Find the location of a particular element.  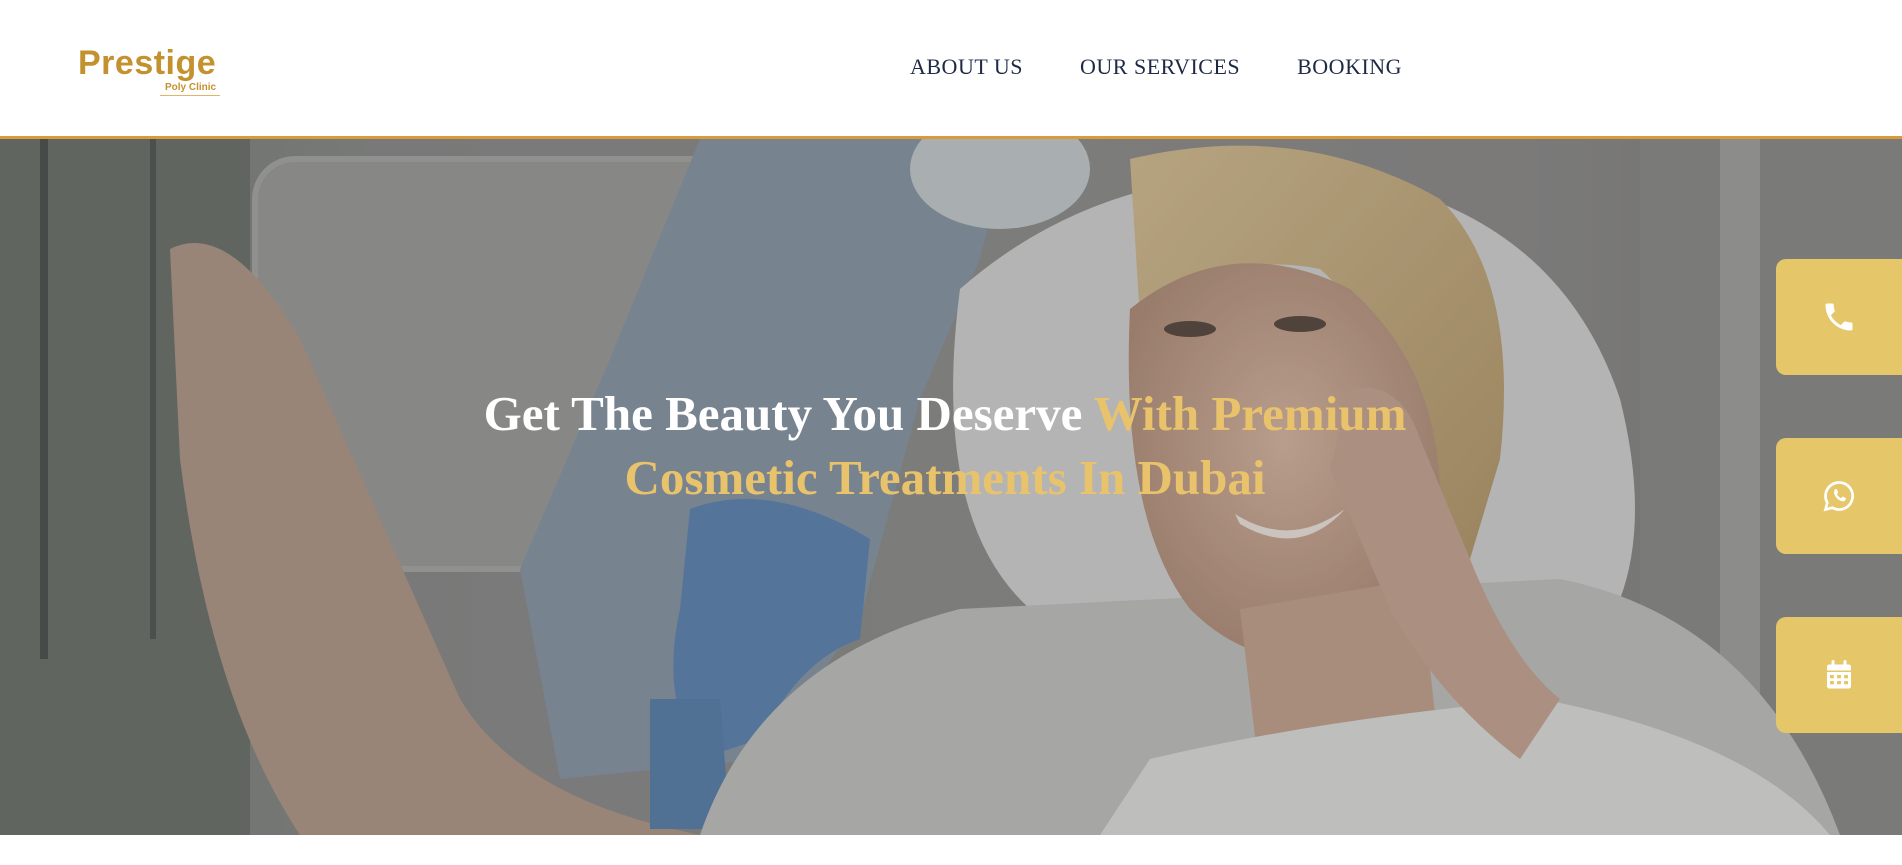

calendar-icon is located at coordinates (1839, 674).